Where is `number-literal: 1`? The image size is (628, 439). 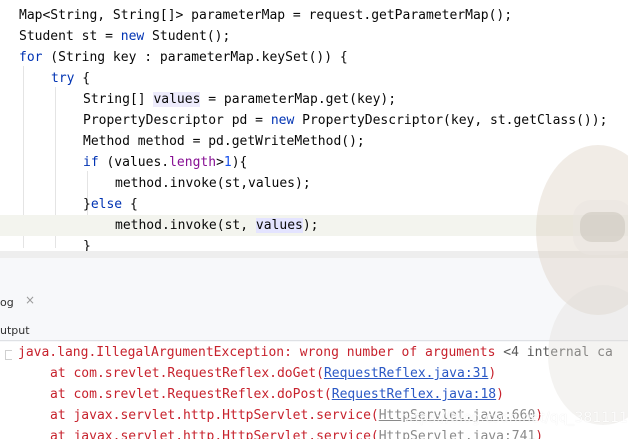 number-literal: 1 is located at coordinates (227, 162).